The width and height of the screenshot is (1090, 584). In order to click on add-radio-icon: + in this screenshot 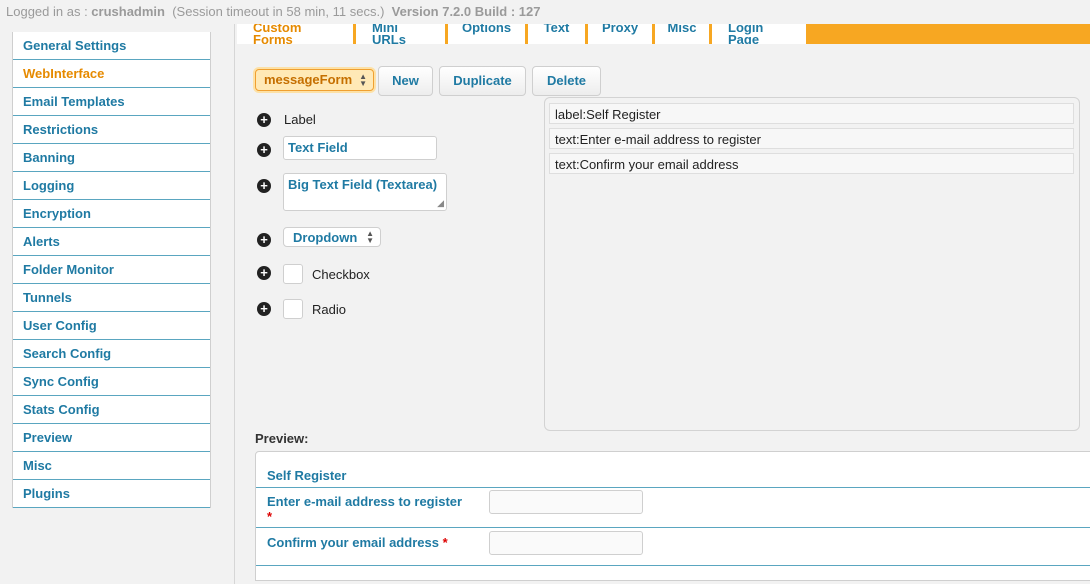, I will do `click(264, 309)`.